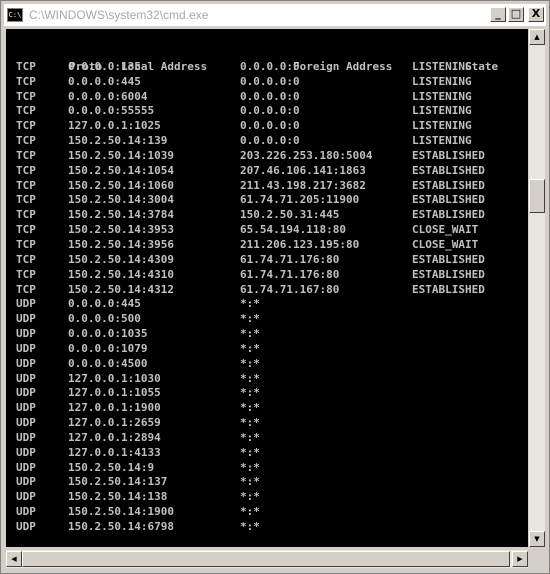  I want to click on local-address-cell: 150.2.50.14:1039, so click(121, 155).